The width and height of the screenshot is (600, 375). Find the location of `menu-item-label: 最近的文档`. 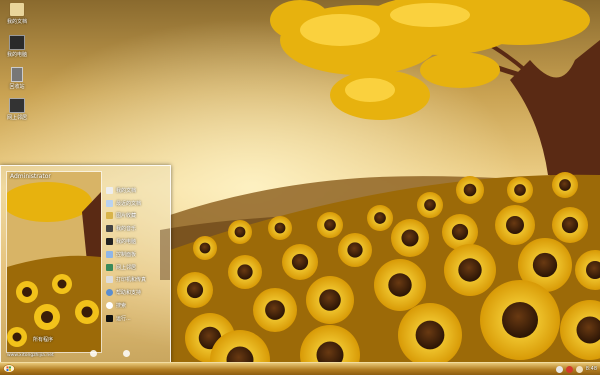

menu-item-label: 最近的文档 is located at coordinates (129, 203).